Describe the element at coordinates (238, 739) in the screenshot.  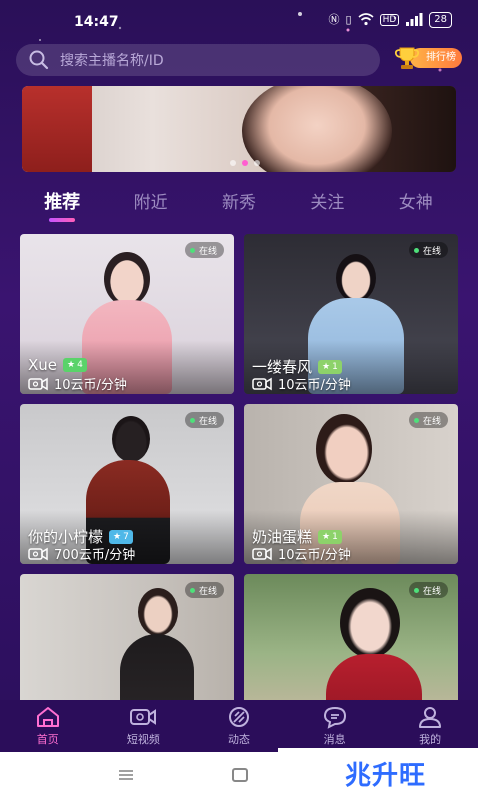
I see `nav-moments-label: 动态` at that location.